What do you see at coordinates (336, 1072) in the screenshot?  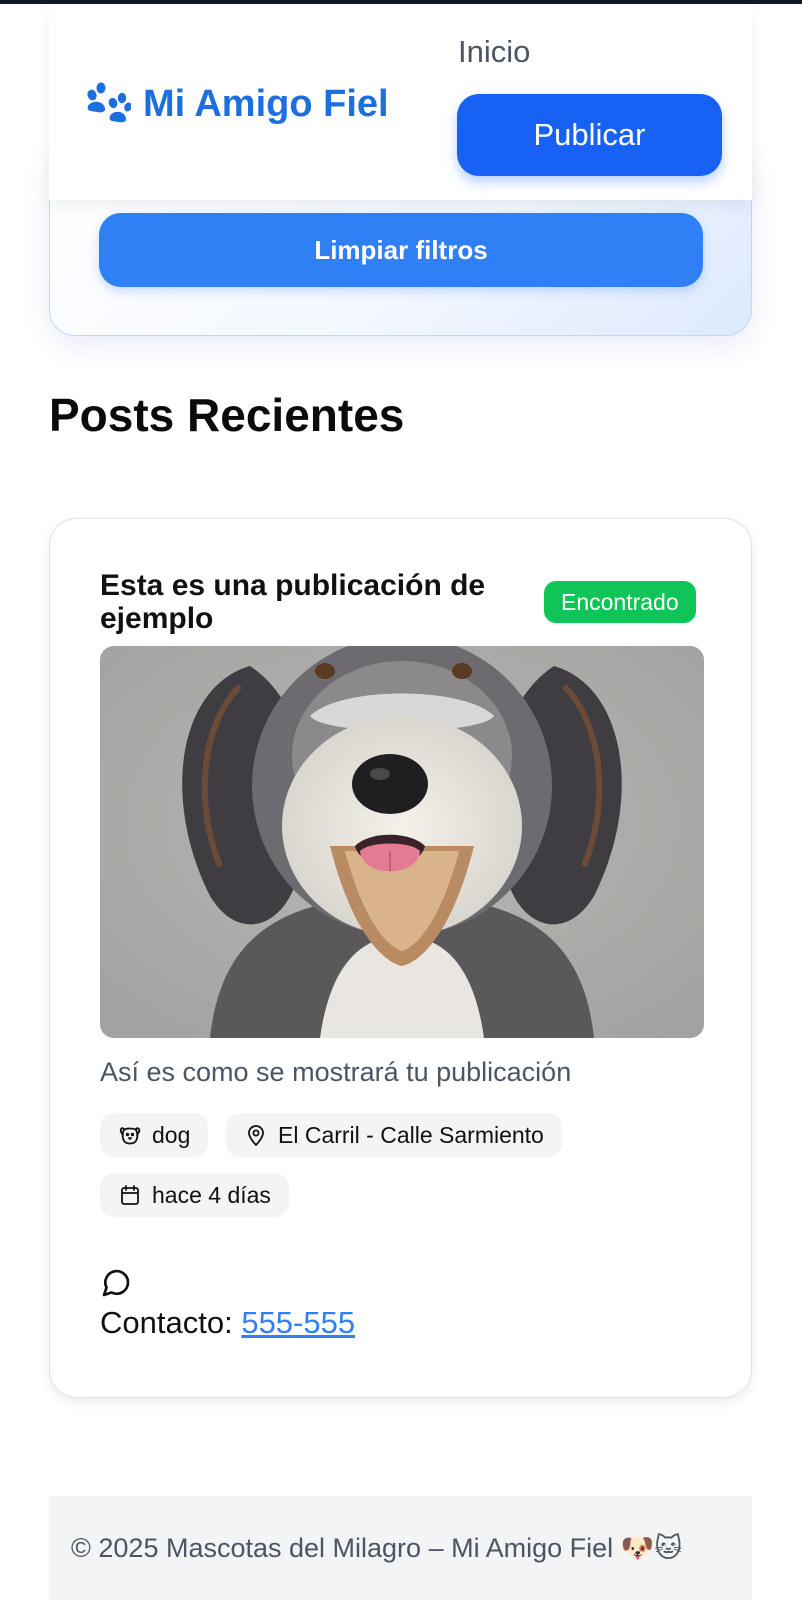 I see `post-description: Así es como se mostrará tu publicación` at bounding box center [336, 1072].